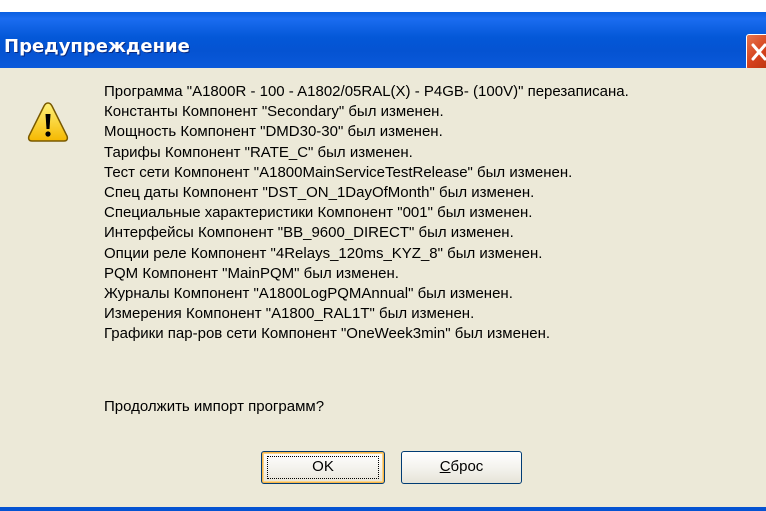 This screenshot has width=766, height=511. What do you see at coordinates (445, 466) in the screenshot?
I see `reset-button-accelerator: С` at bounding box center [445, 466].